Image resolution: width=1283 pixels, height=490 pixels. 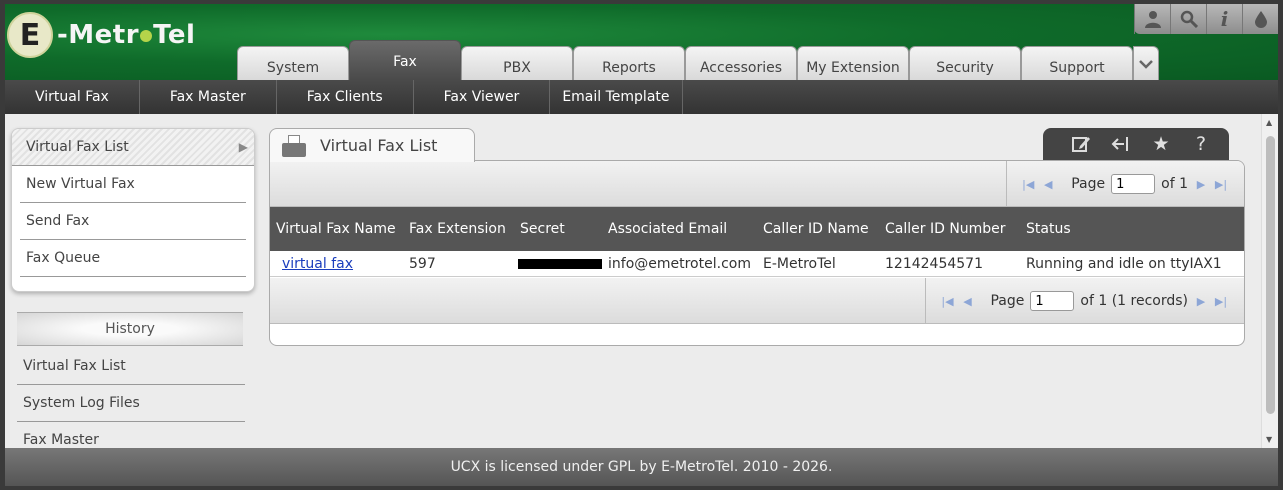 I want to click on subnav-virtual-fax: Virtual Fax, so click(x=72, y=97).